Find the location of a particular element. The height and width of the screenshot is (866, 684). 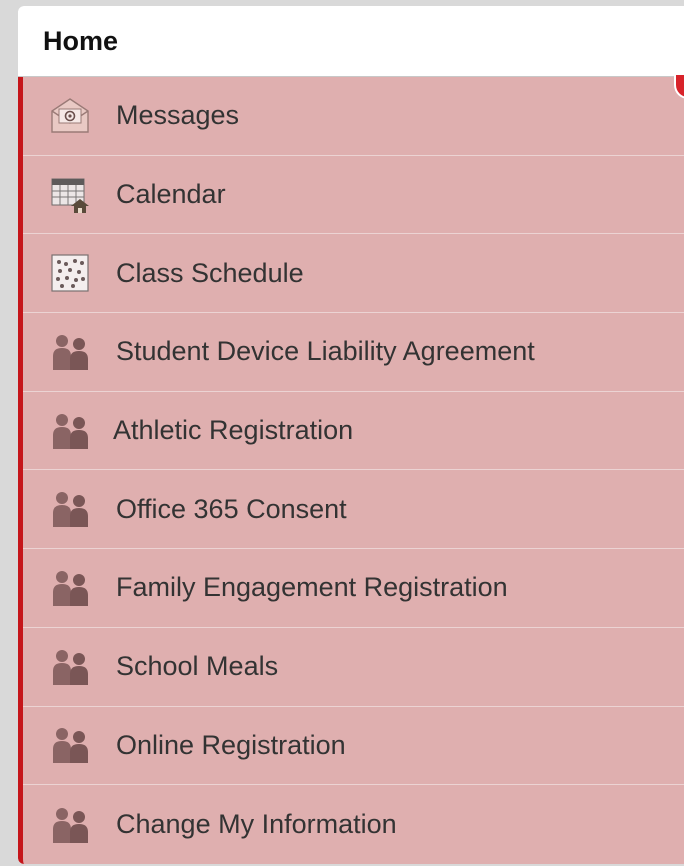

schedule-grid-icon is located at coordinates (70, 273).